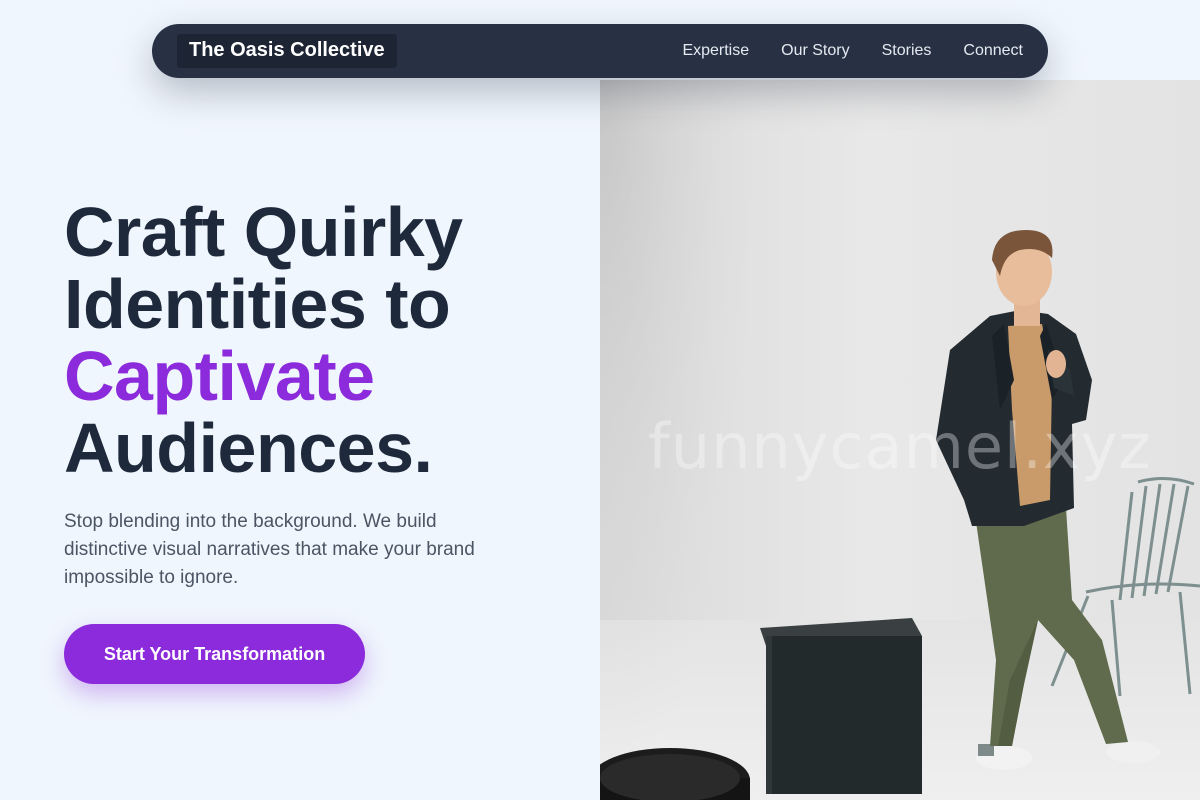  Describe the element at coordinates (715, 51) in the screenshot. I see `nav-link-expertise: Expertise` at that location.